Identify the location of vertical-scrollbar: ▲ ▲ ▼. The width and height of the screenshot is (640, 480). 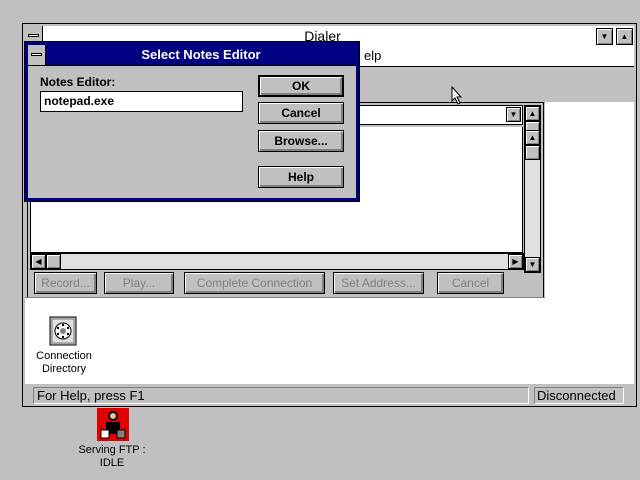
(532, 189).